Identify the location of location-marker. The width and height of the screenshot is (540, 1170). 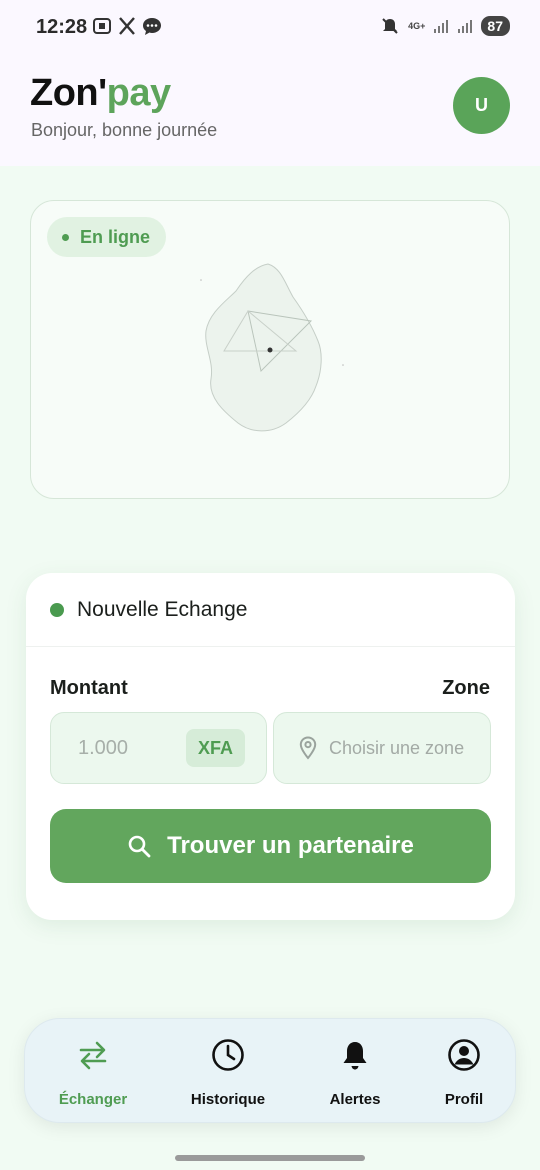
(270, 350).